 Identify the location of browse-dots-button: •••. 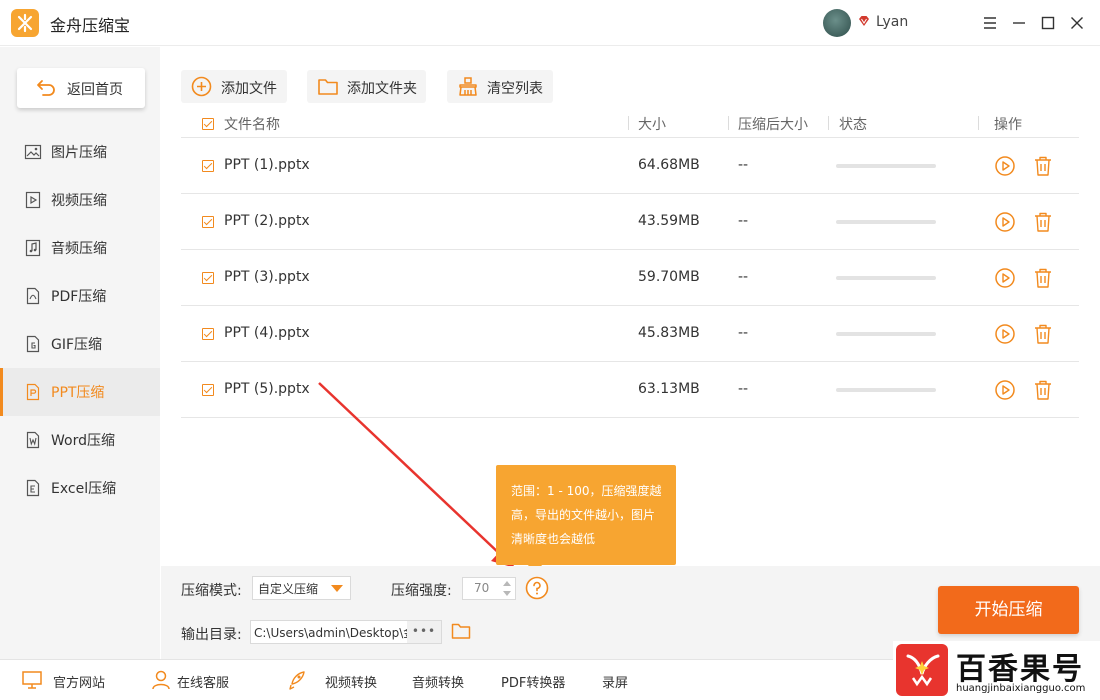
(424, 632).